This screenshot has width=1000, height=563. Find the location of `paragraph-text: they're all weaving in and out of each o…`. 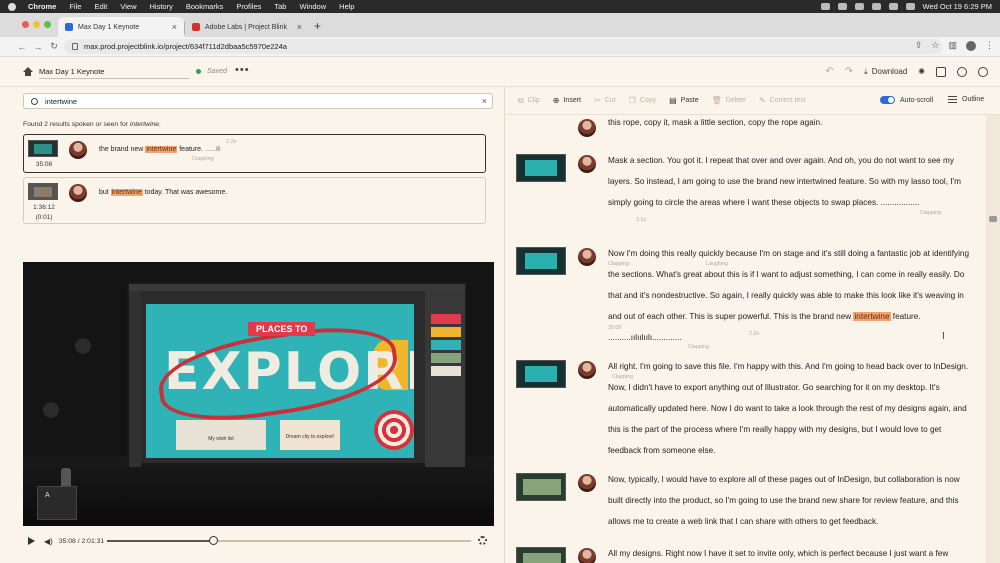

paragraph-text: they're all weaving in and out of each o… is located at coordinates (789, 124).